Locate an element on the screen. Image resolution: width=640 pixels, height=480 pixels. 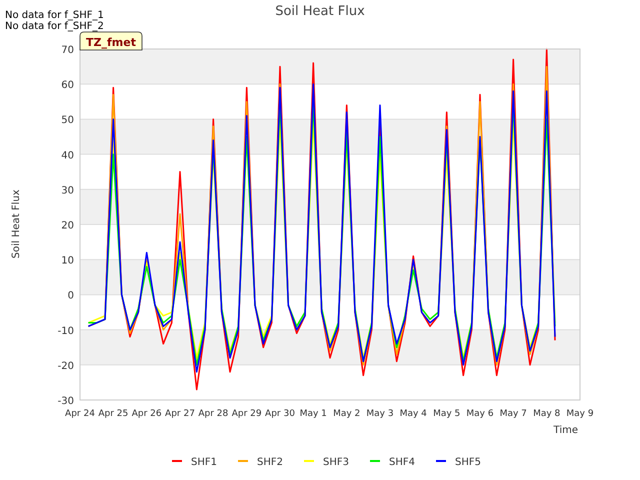
x-axis-label: Time is located at coordinates (566, 430).